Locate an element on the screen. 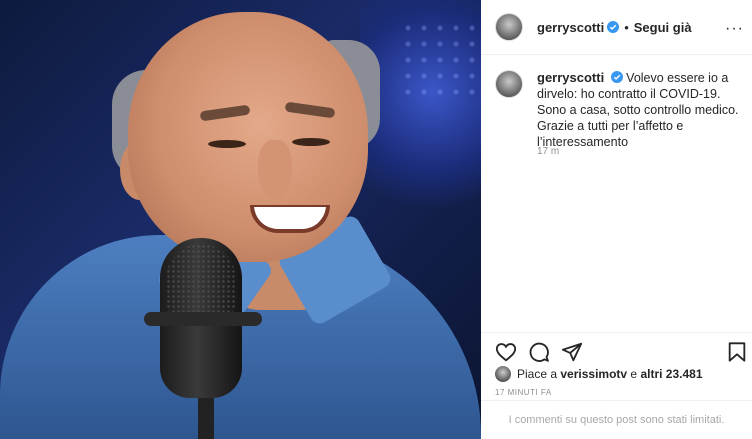 This screenshot has width=752, height=439. action-bar is located at coordinates (616, 348).